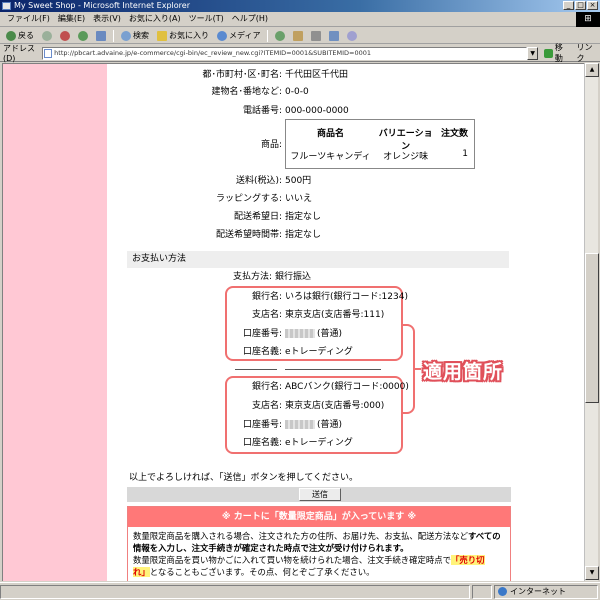 The height and width of the screenshot is (600, 600). Describe the element at coordinates (252, 277) in the screenshot. I see `field-label: 支払方法:` at that location.